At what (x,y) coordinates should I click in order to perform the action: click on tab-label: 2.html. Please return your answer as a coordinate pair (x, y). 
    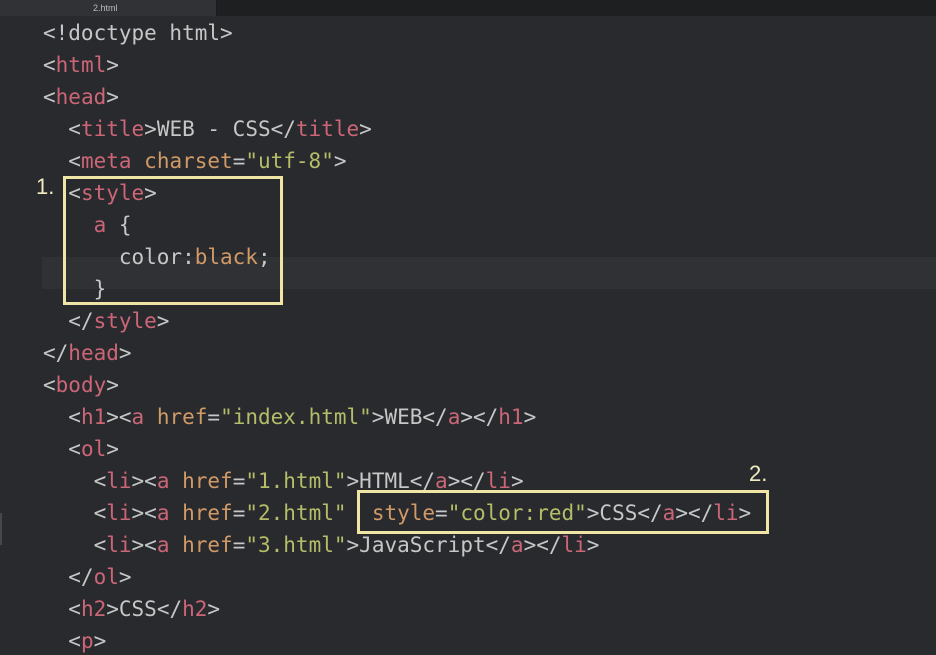
    Looking at the image, I should click on (105, 8).